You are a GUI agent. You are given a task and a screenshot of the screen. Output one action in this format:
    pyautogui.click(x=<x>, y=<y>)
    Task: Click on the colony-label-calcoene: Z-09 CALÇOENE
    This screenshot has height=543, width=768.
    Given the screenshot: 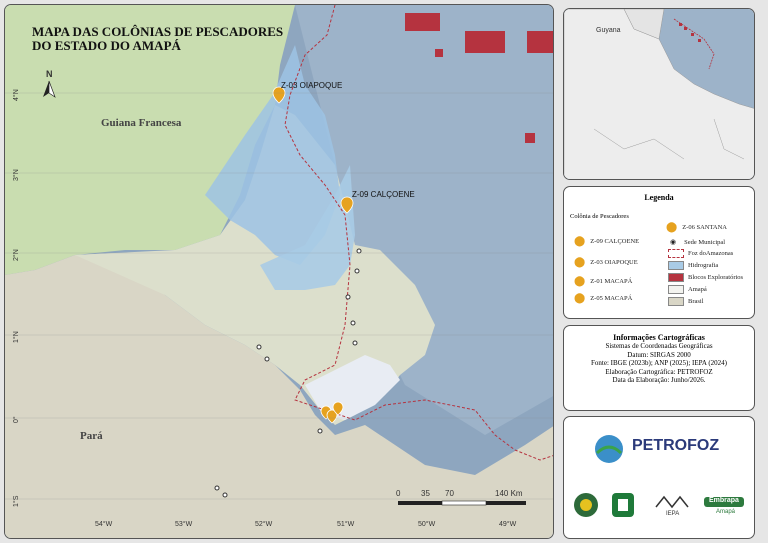 What is the action you would take?
    pyautogui.click(x=383, y=194)
    